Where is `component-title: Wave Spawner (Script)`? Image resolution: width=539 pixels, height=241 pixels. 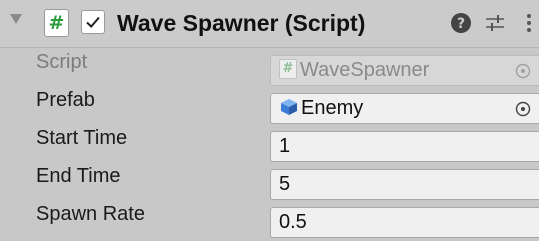
component-title: Wave Spawner (Script) is located at coordinates (241, 23).